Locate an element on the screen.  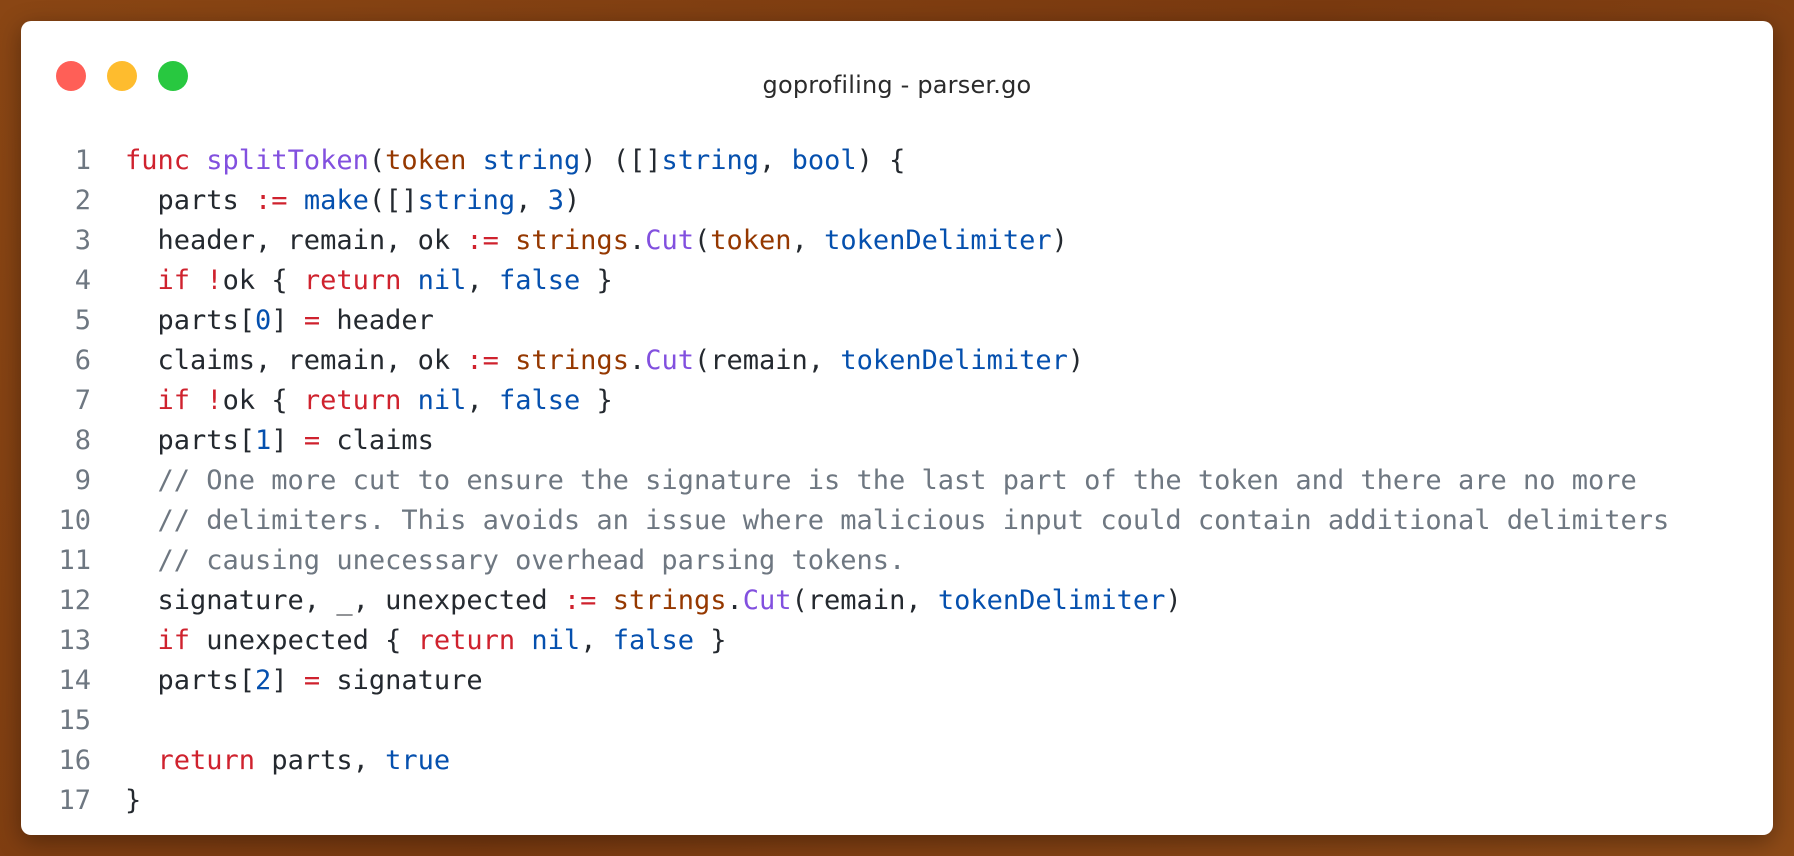
line-number: 4 is located at coordinates (82, 280).